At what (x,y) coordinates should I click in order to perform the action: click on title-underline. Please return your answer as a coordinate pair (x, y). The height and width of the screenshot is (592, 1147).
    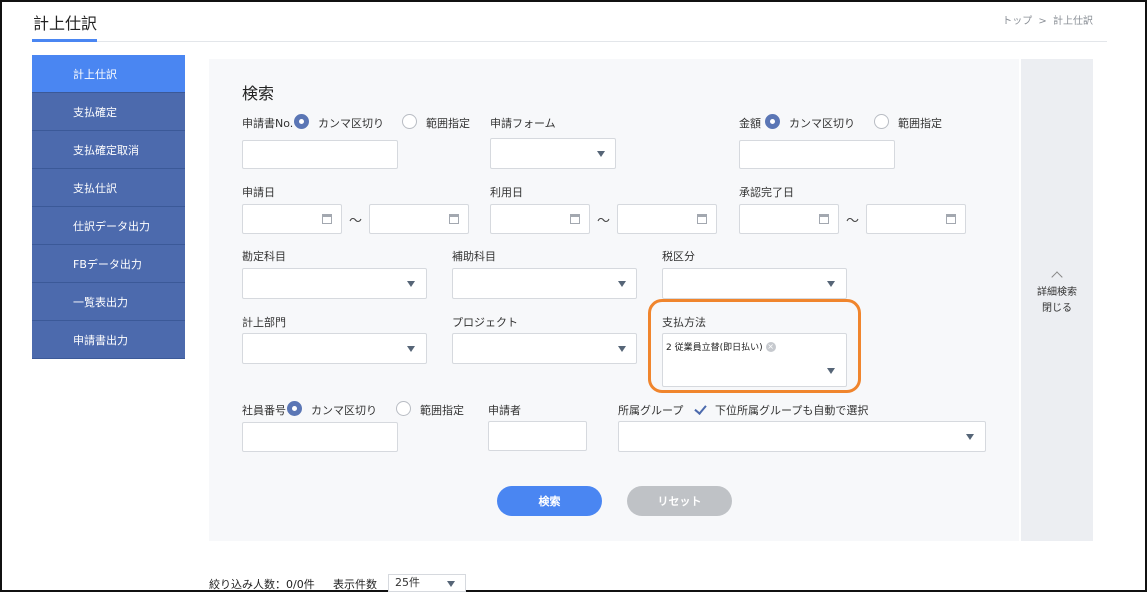
    Looking at the image, I should click on (64, 40).